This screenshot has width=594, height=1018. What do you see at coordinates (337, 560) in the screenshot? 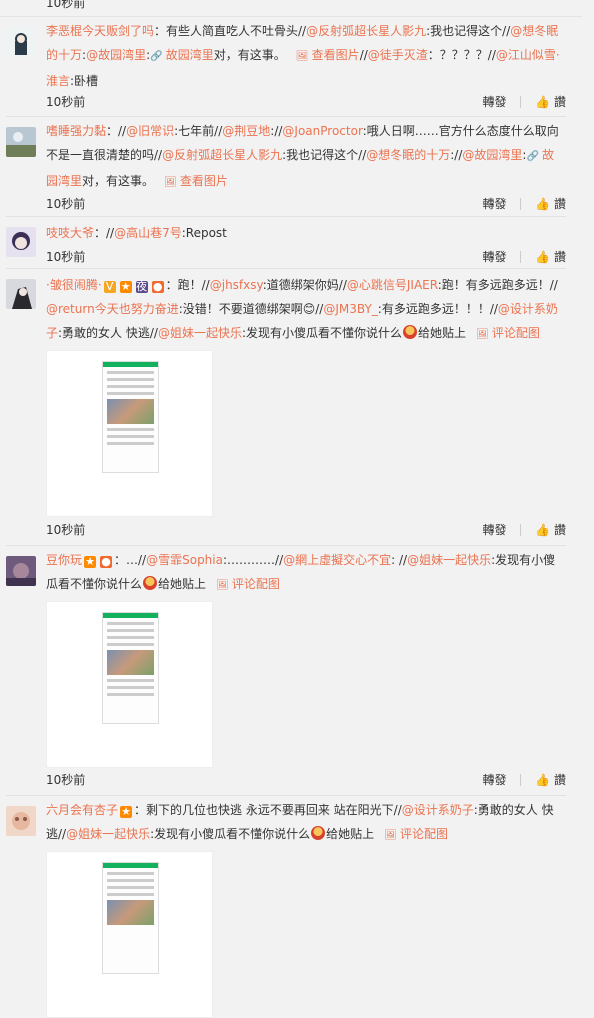
I see `mention-link: @網上虛擬交心不宜` at bounding box center [337, 560].